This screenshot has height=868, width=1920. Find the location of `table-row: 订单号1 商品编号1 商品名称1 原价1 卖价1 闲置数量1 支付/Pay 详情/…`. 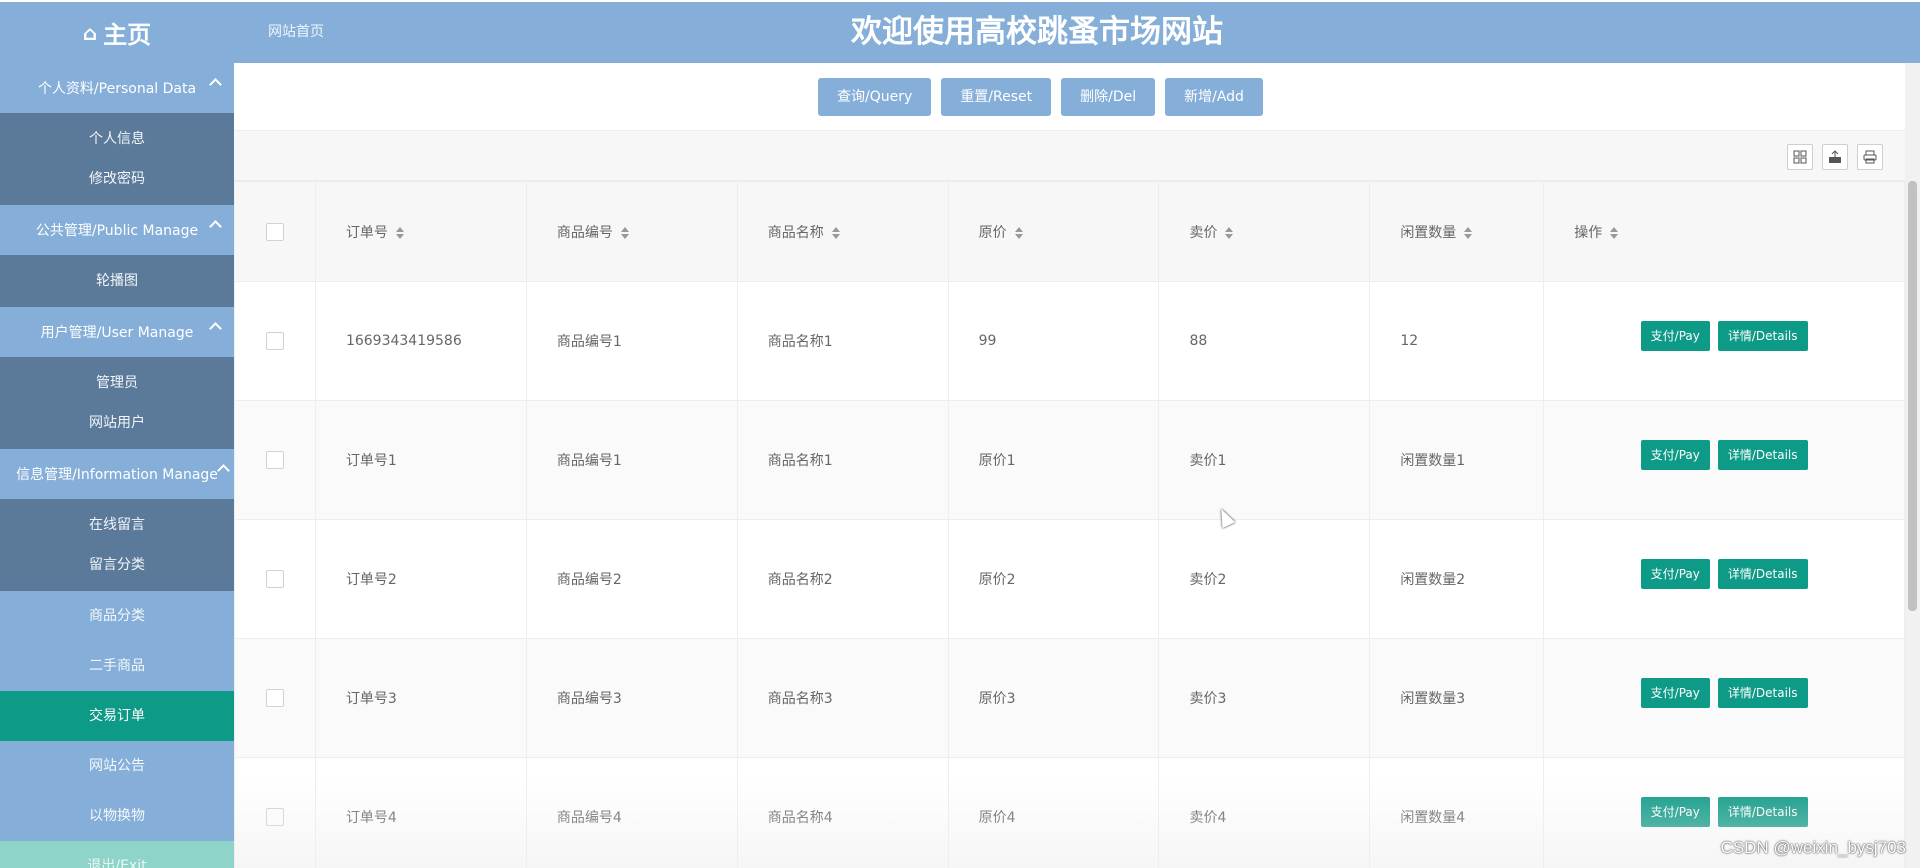

table-row: 订单号1 商品编号1 商品名称1 原价1 卖价1 闲置数量1 支付/Pay 详情/… is located at coordinates (1069, 460).